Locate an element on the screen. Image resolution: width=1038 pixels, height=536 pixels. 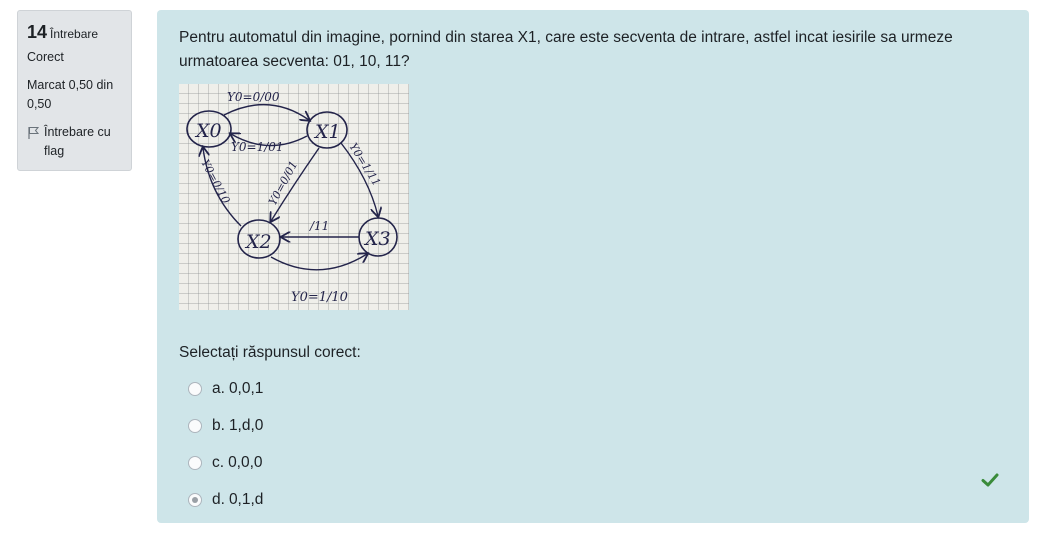
question-number: 14 is located at coordinates (37, 32).